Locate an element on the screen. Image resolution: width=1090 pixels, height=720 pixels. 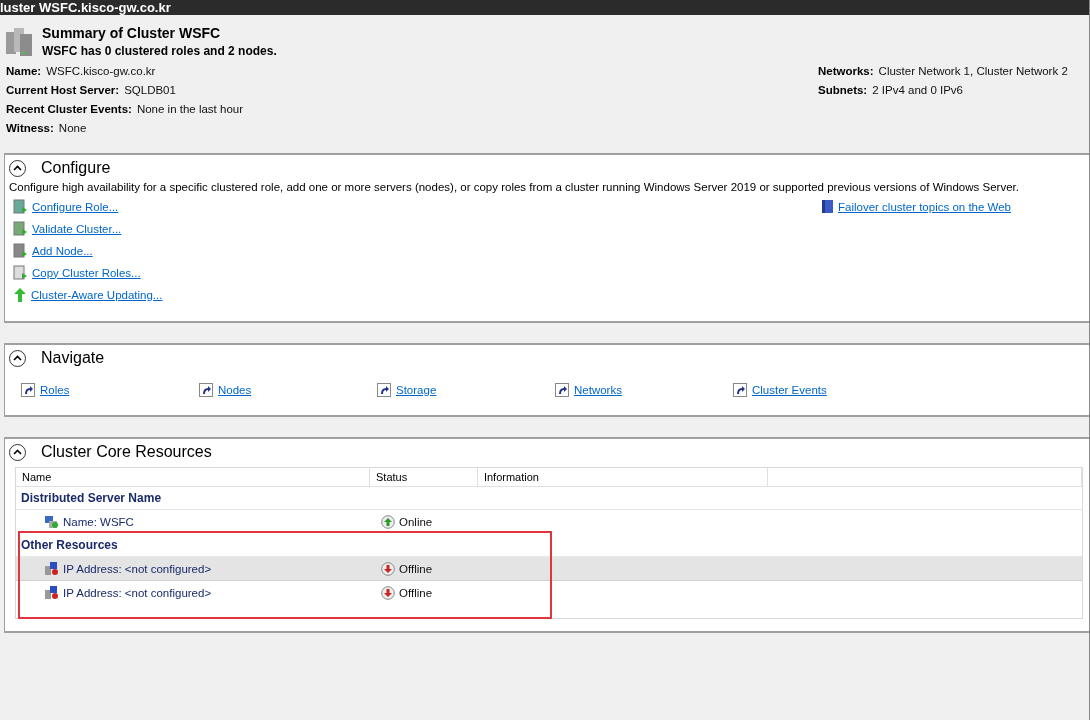
section-title: Configure is located at coordinates (76, 168).